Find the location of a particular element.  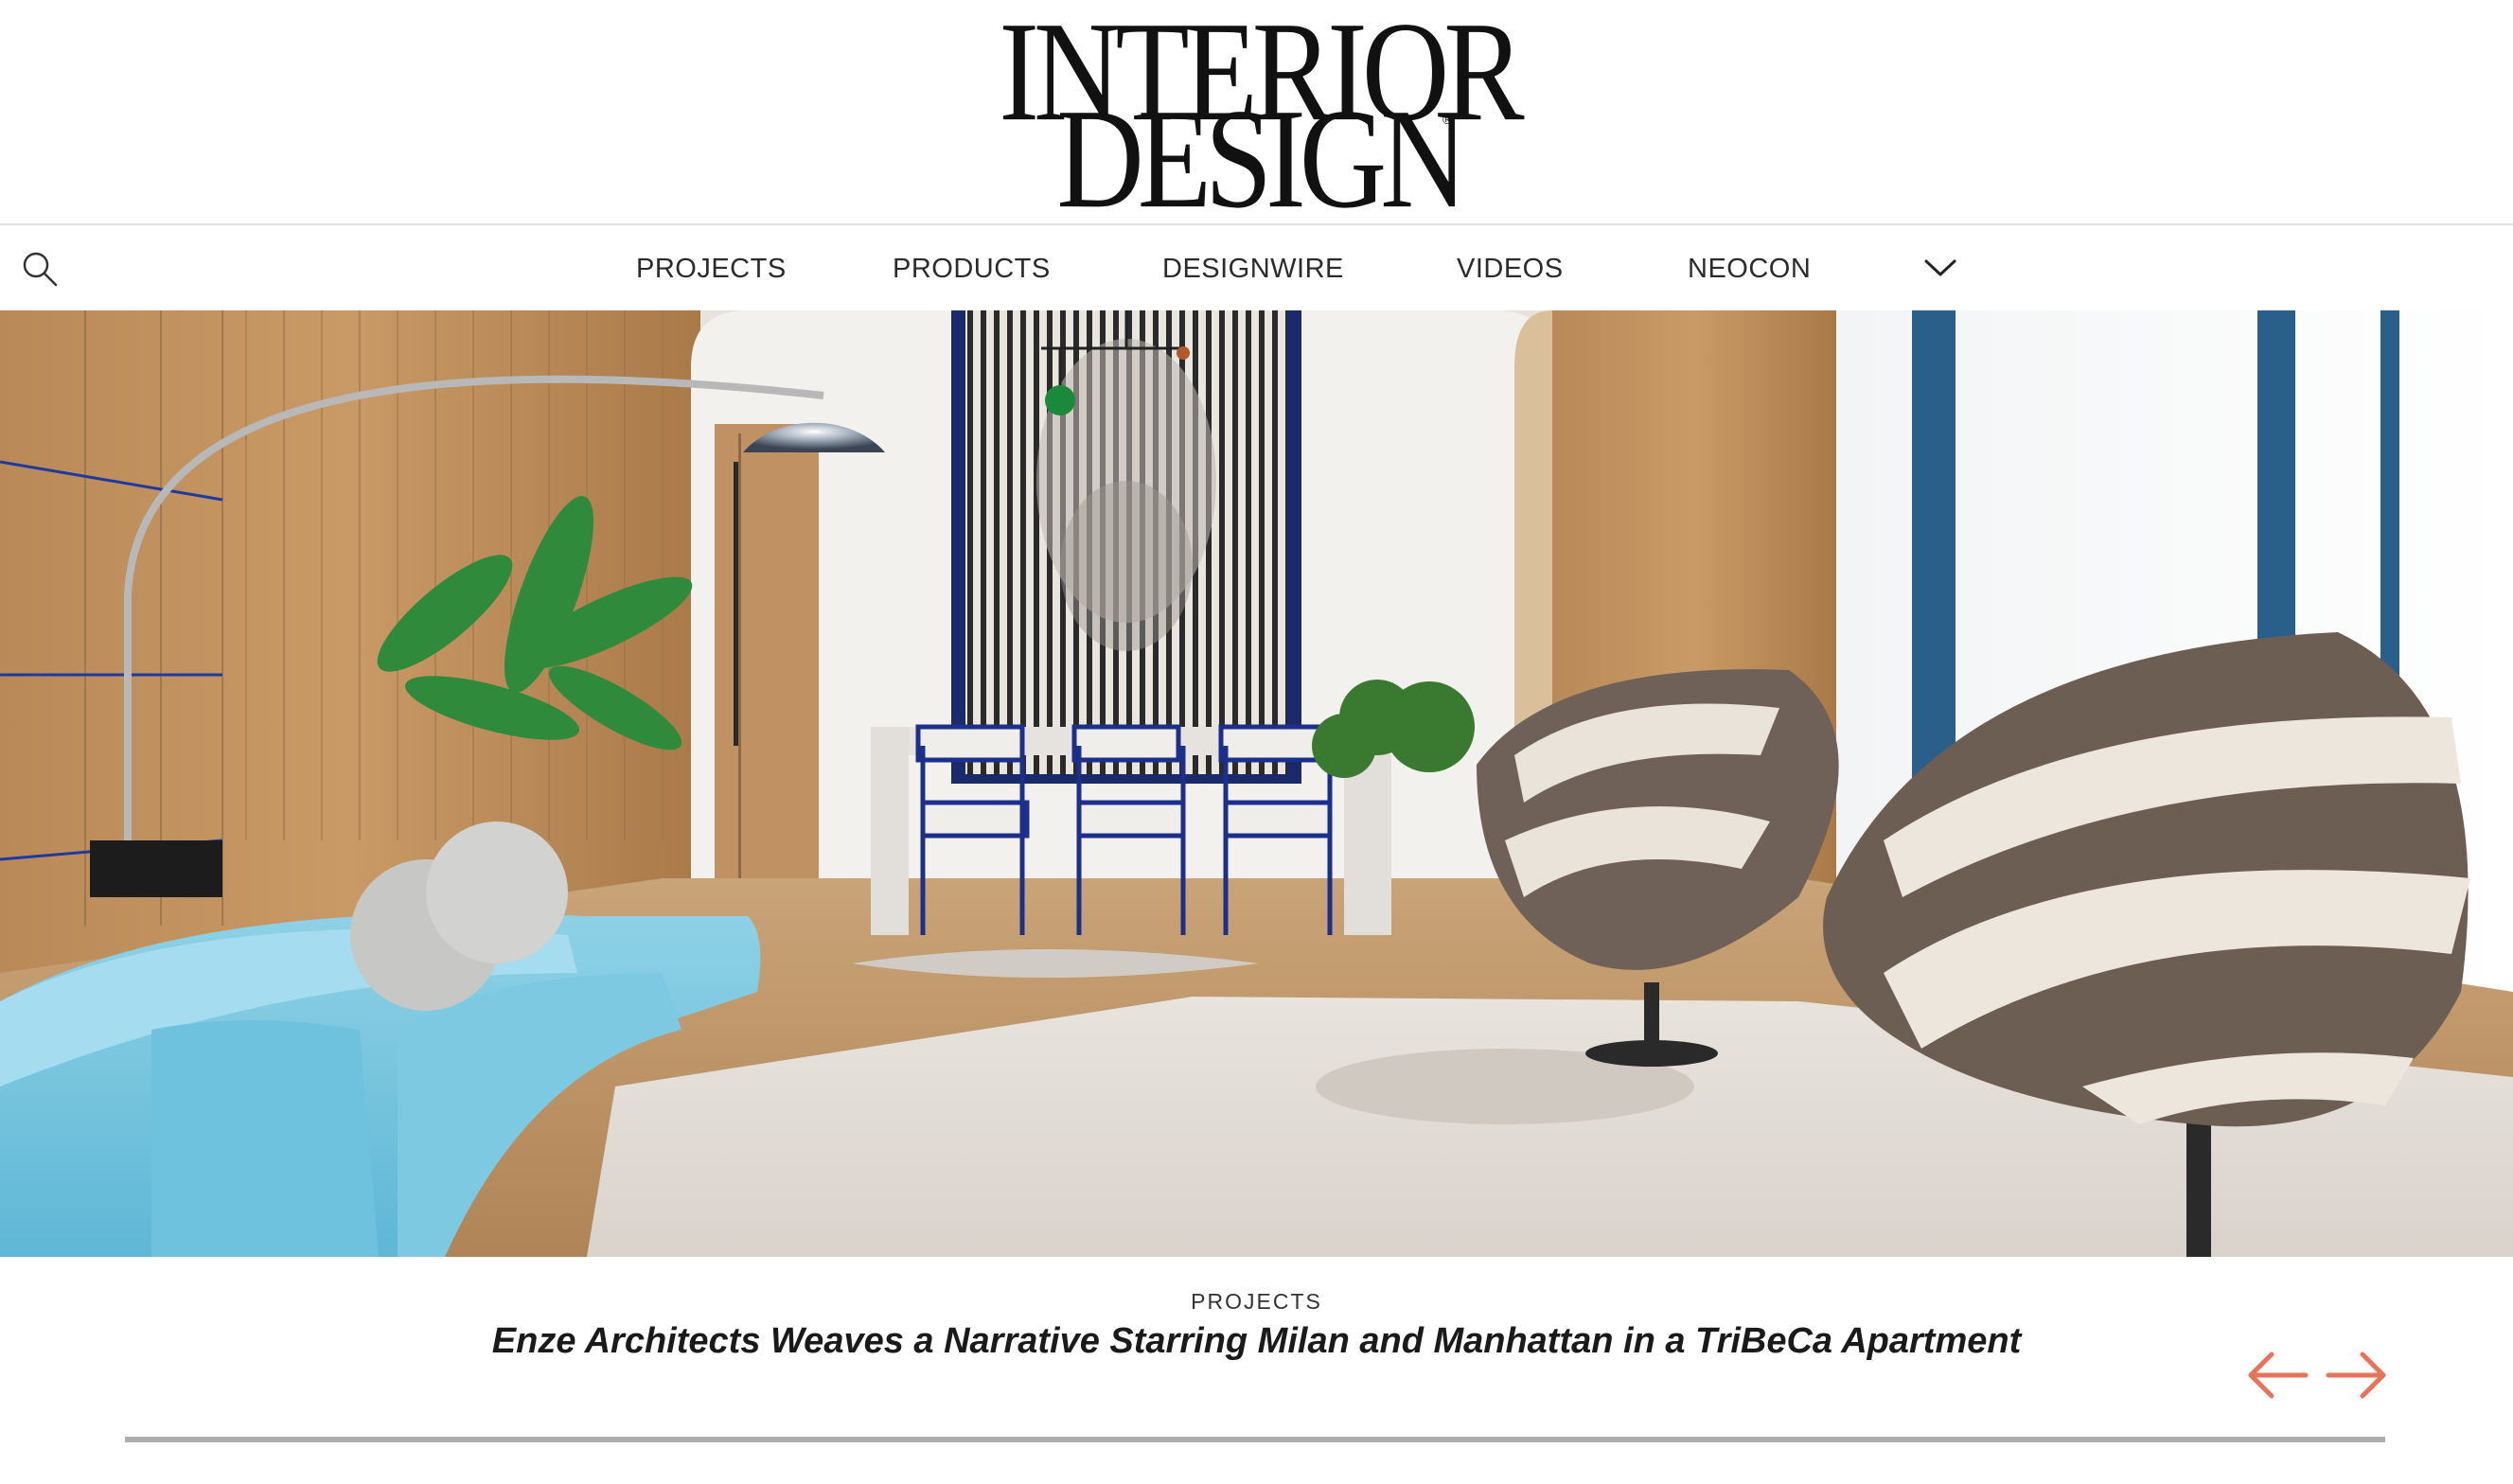

section-divider is located at coordinates (1255, 1439).